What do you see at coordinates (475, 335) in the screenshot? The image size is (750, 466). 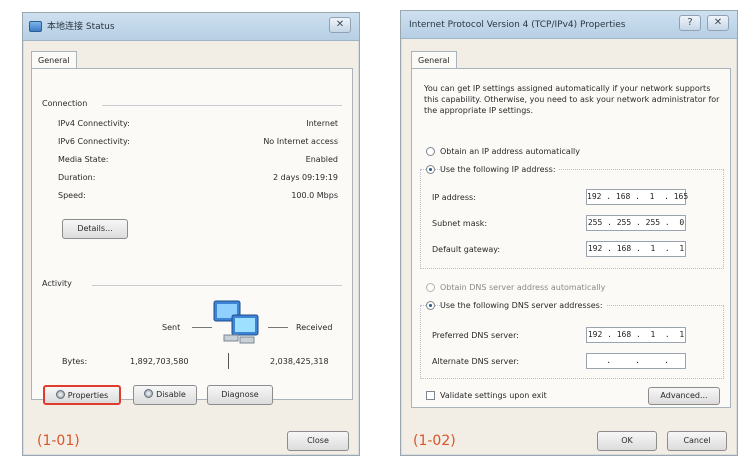 I see `preferred-dns-label: Preferred DNS server:` at bounding box center [475, 335].